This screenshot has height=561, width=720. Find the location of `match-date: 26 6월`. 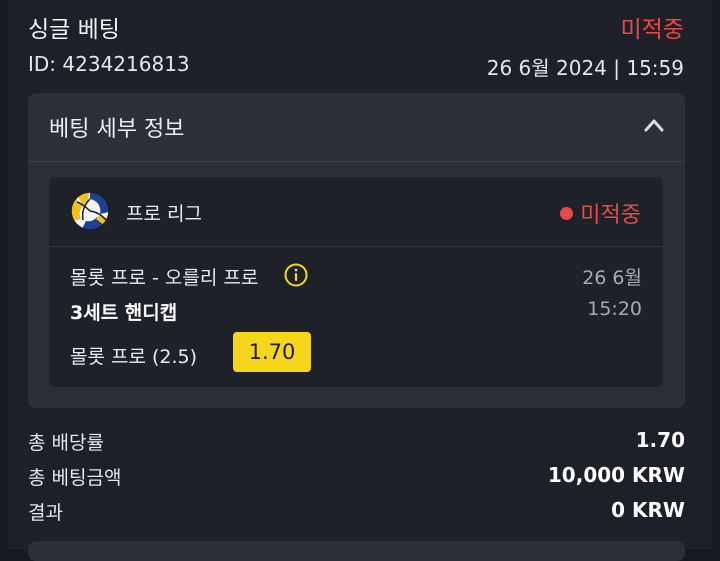

match-date: 26 6월 is located at coordinates (612, 278).